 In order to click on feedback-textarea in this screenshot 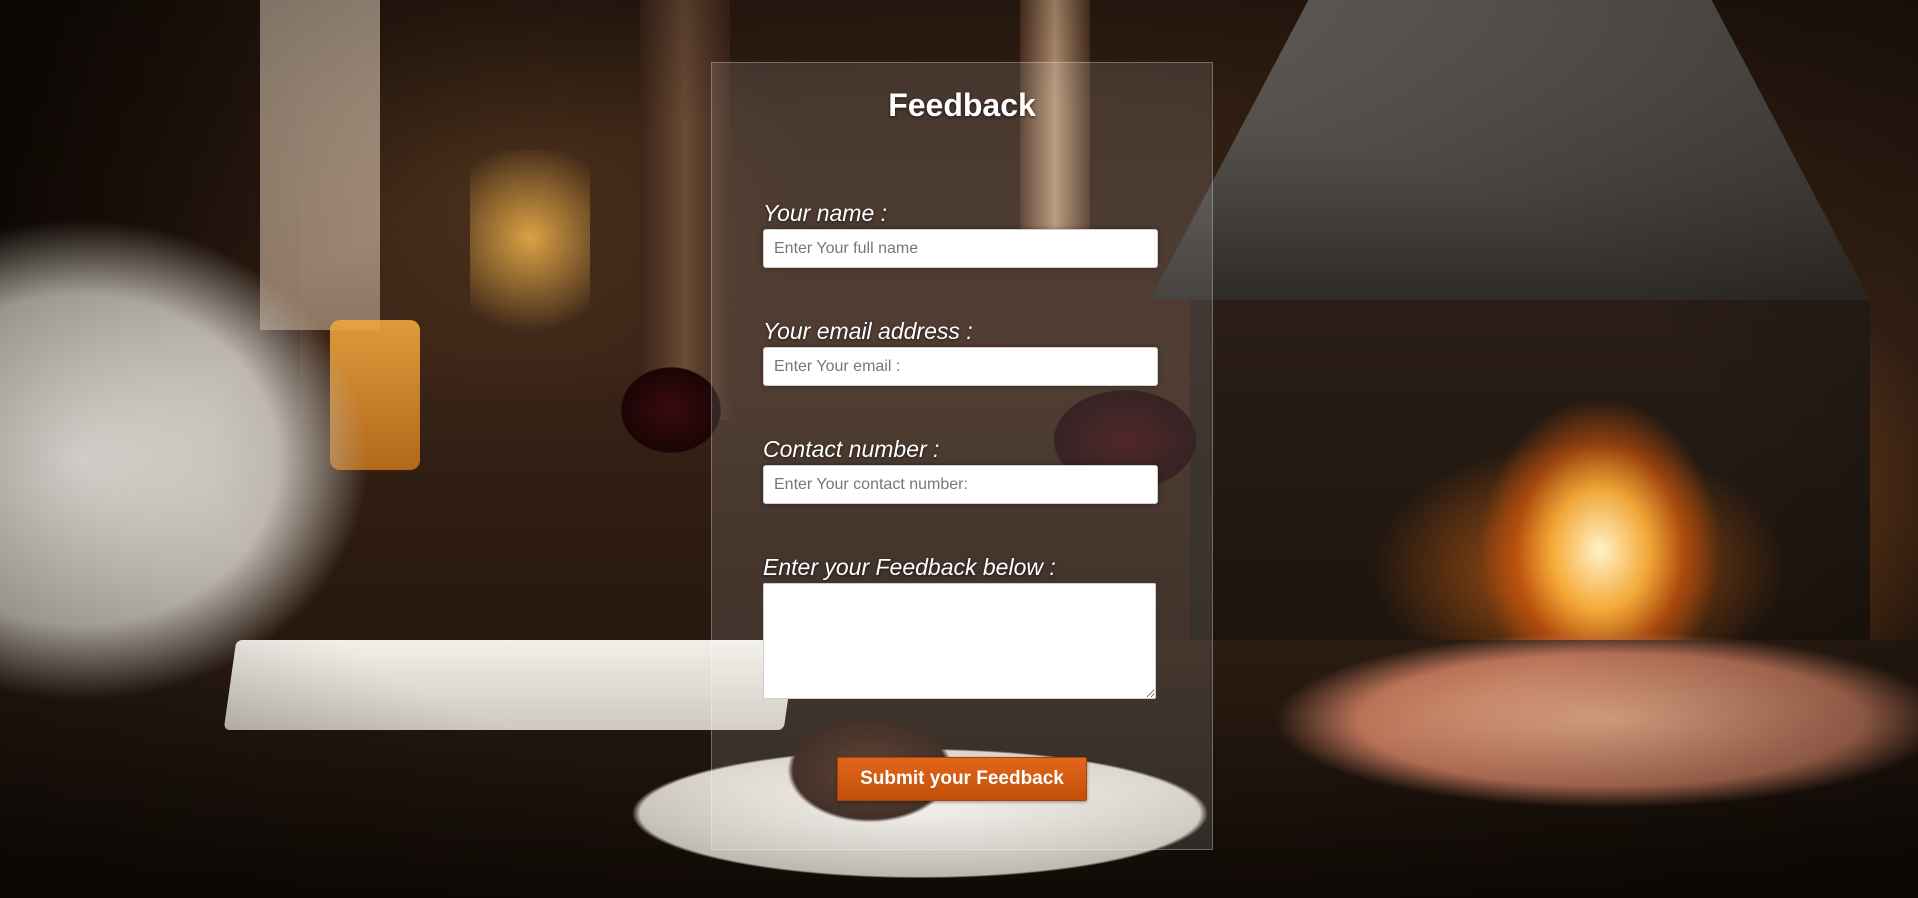, I will do `click(959, 641)`.